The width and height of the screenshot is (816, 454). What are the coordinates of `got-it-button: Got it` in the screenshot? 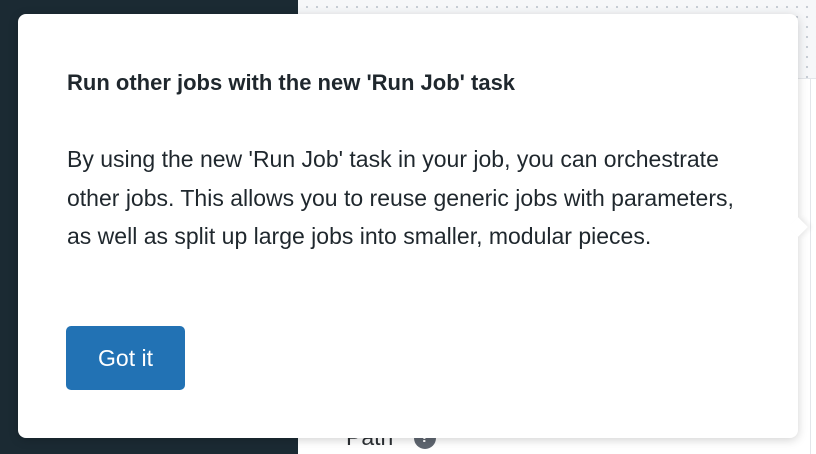 It's located at (125, 358).